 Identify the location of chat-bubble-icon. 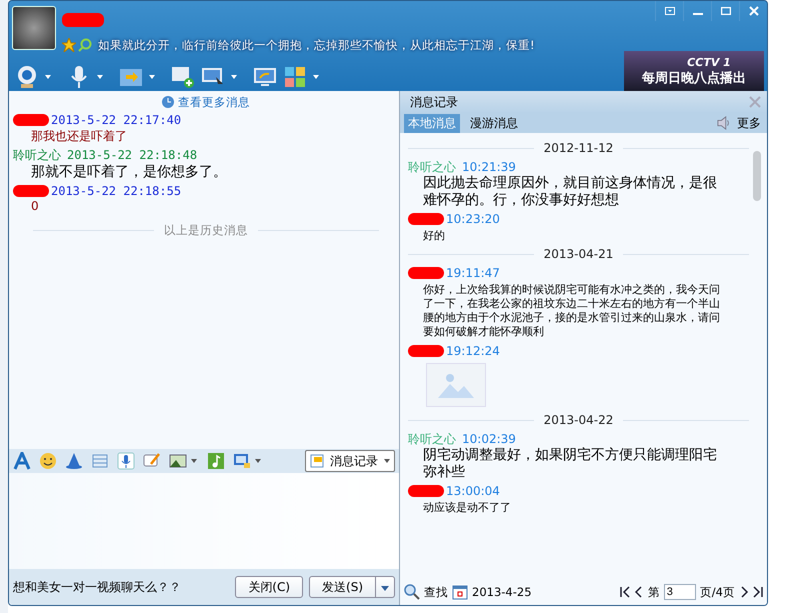
(317, 461).